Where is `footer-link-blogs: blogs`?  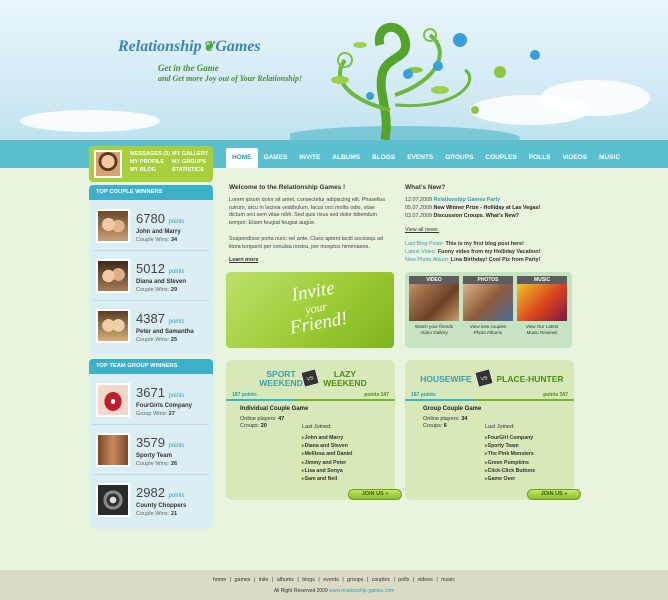 footer-link-blogs: blogs is located at coordinates (308, 580).